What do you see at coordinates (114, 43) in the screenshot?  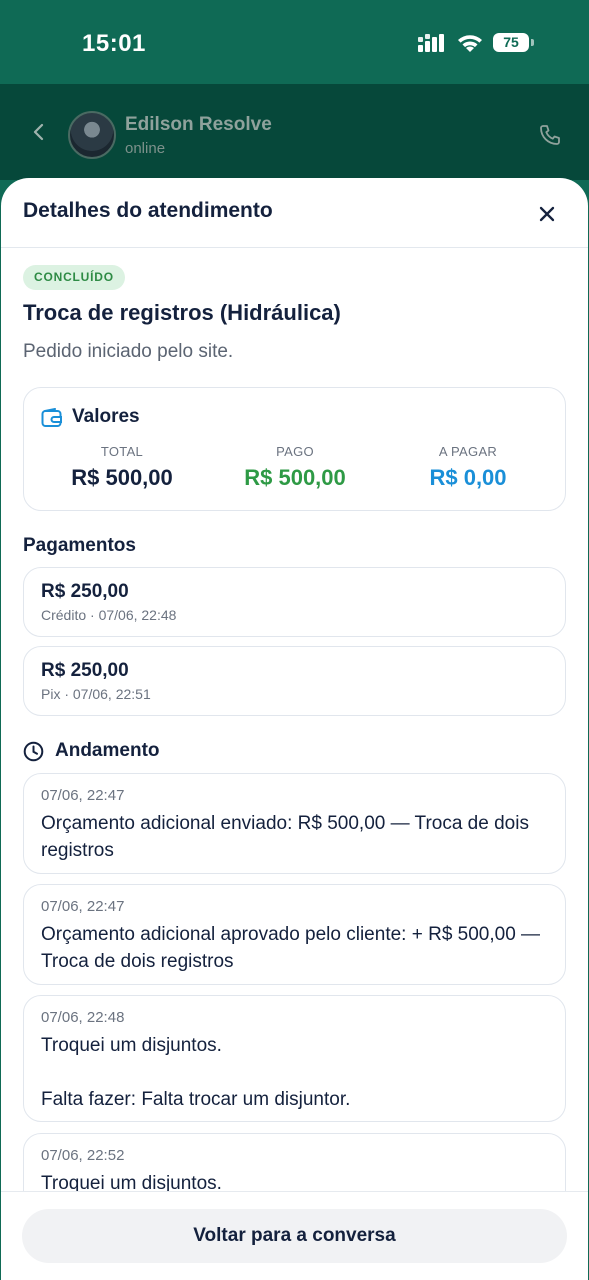 I see `status-time: 15:01` at bounding box center [114, 43].